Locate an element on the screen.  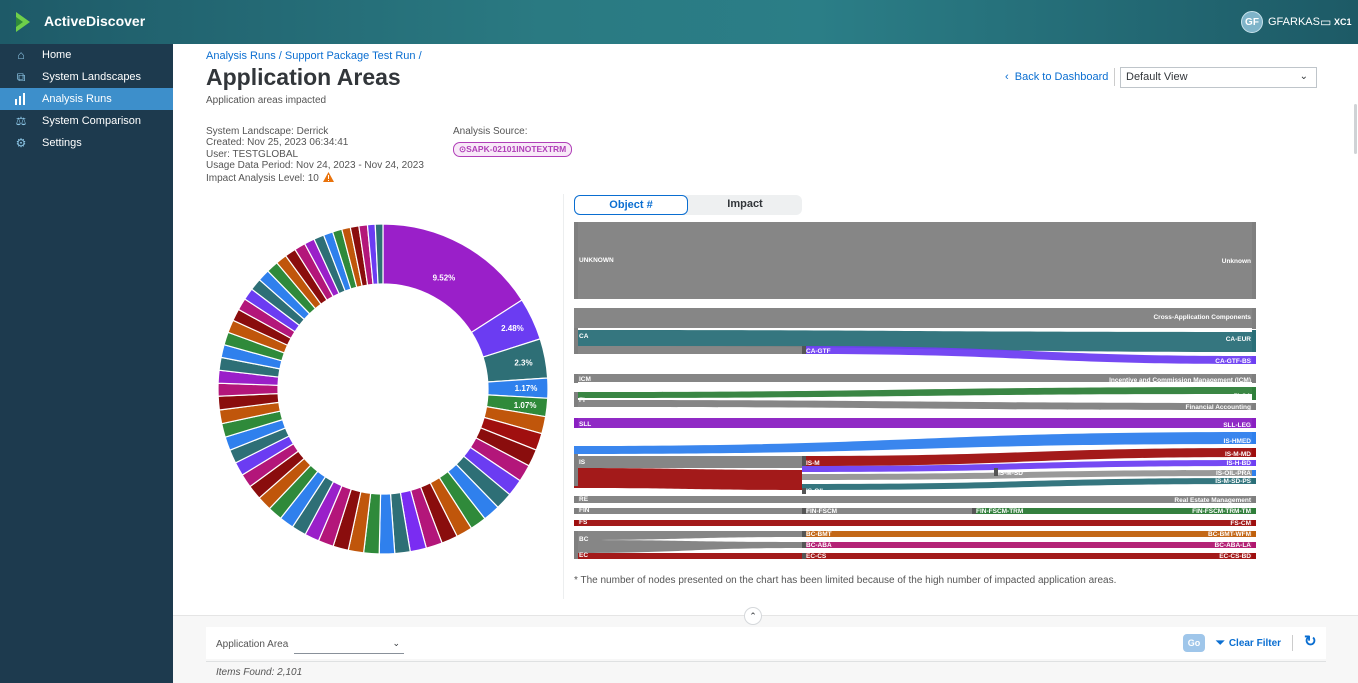
sankey-node-label: RE is located at coordinates (584, 499).